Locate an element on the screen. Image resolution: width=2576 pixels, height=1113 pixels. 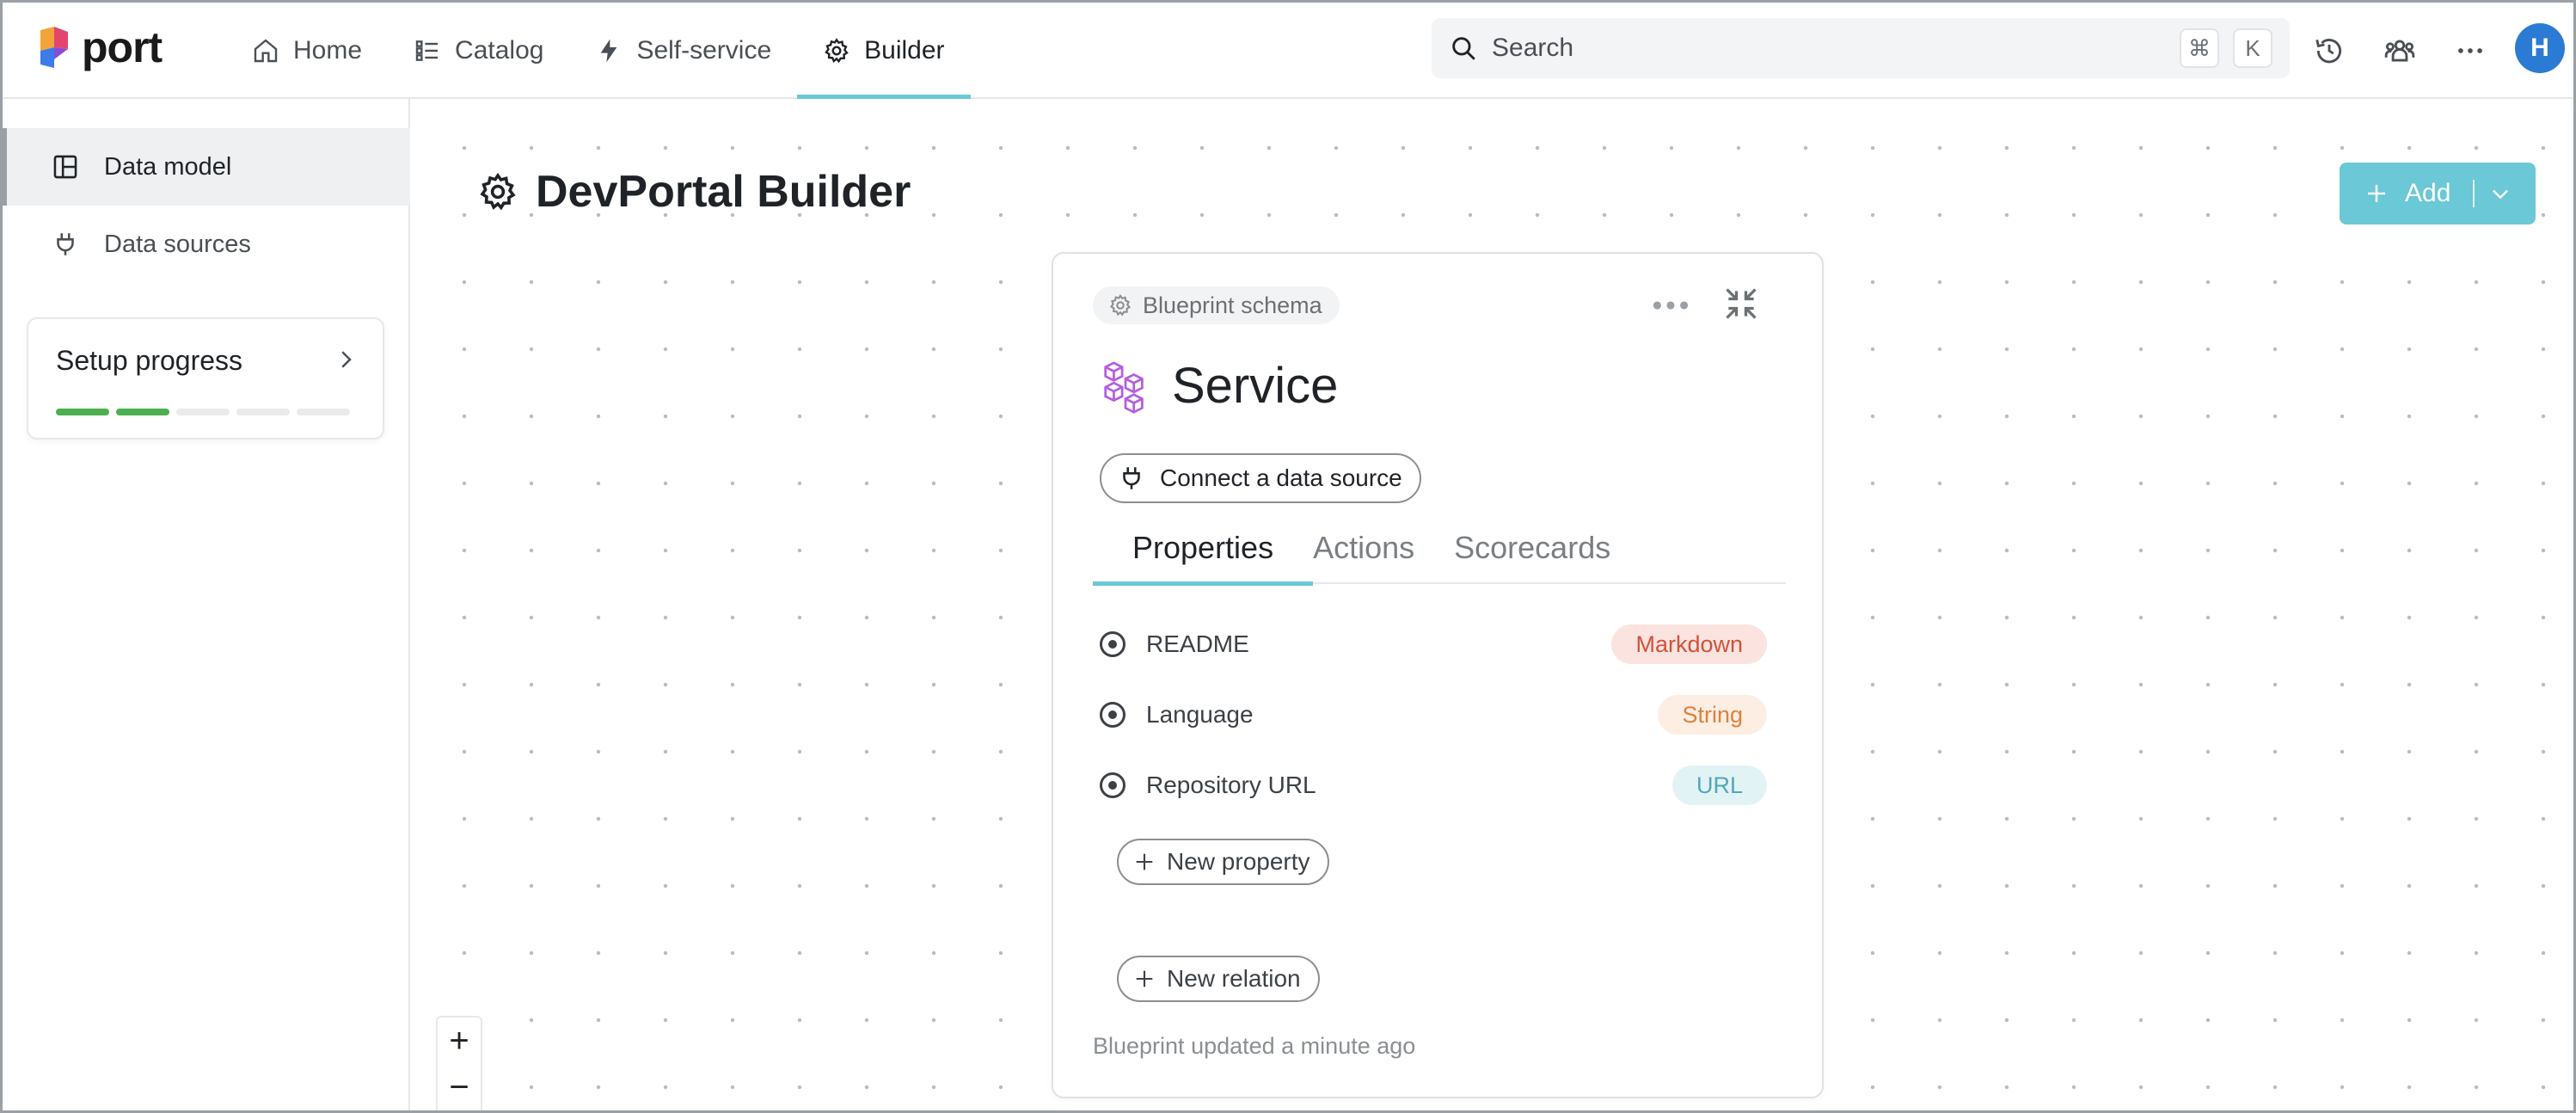
new-property-label: New property is located at coordinates (1238, 862).